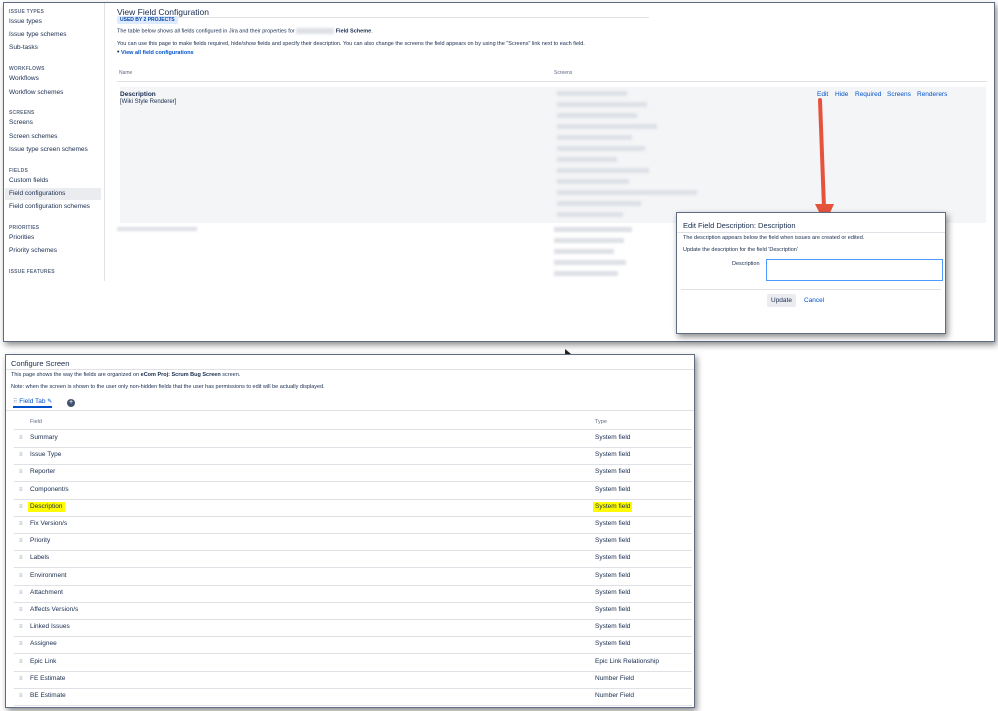 Image resolution: width=998 pixels, height=711 pixels. What do you see at coordinates (353, 439) in the screenshot?
I see `table-row: ≡ Summary System field` at bounding box center [353, 439].